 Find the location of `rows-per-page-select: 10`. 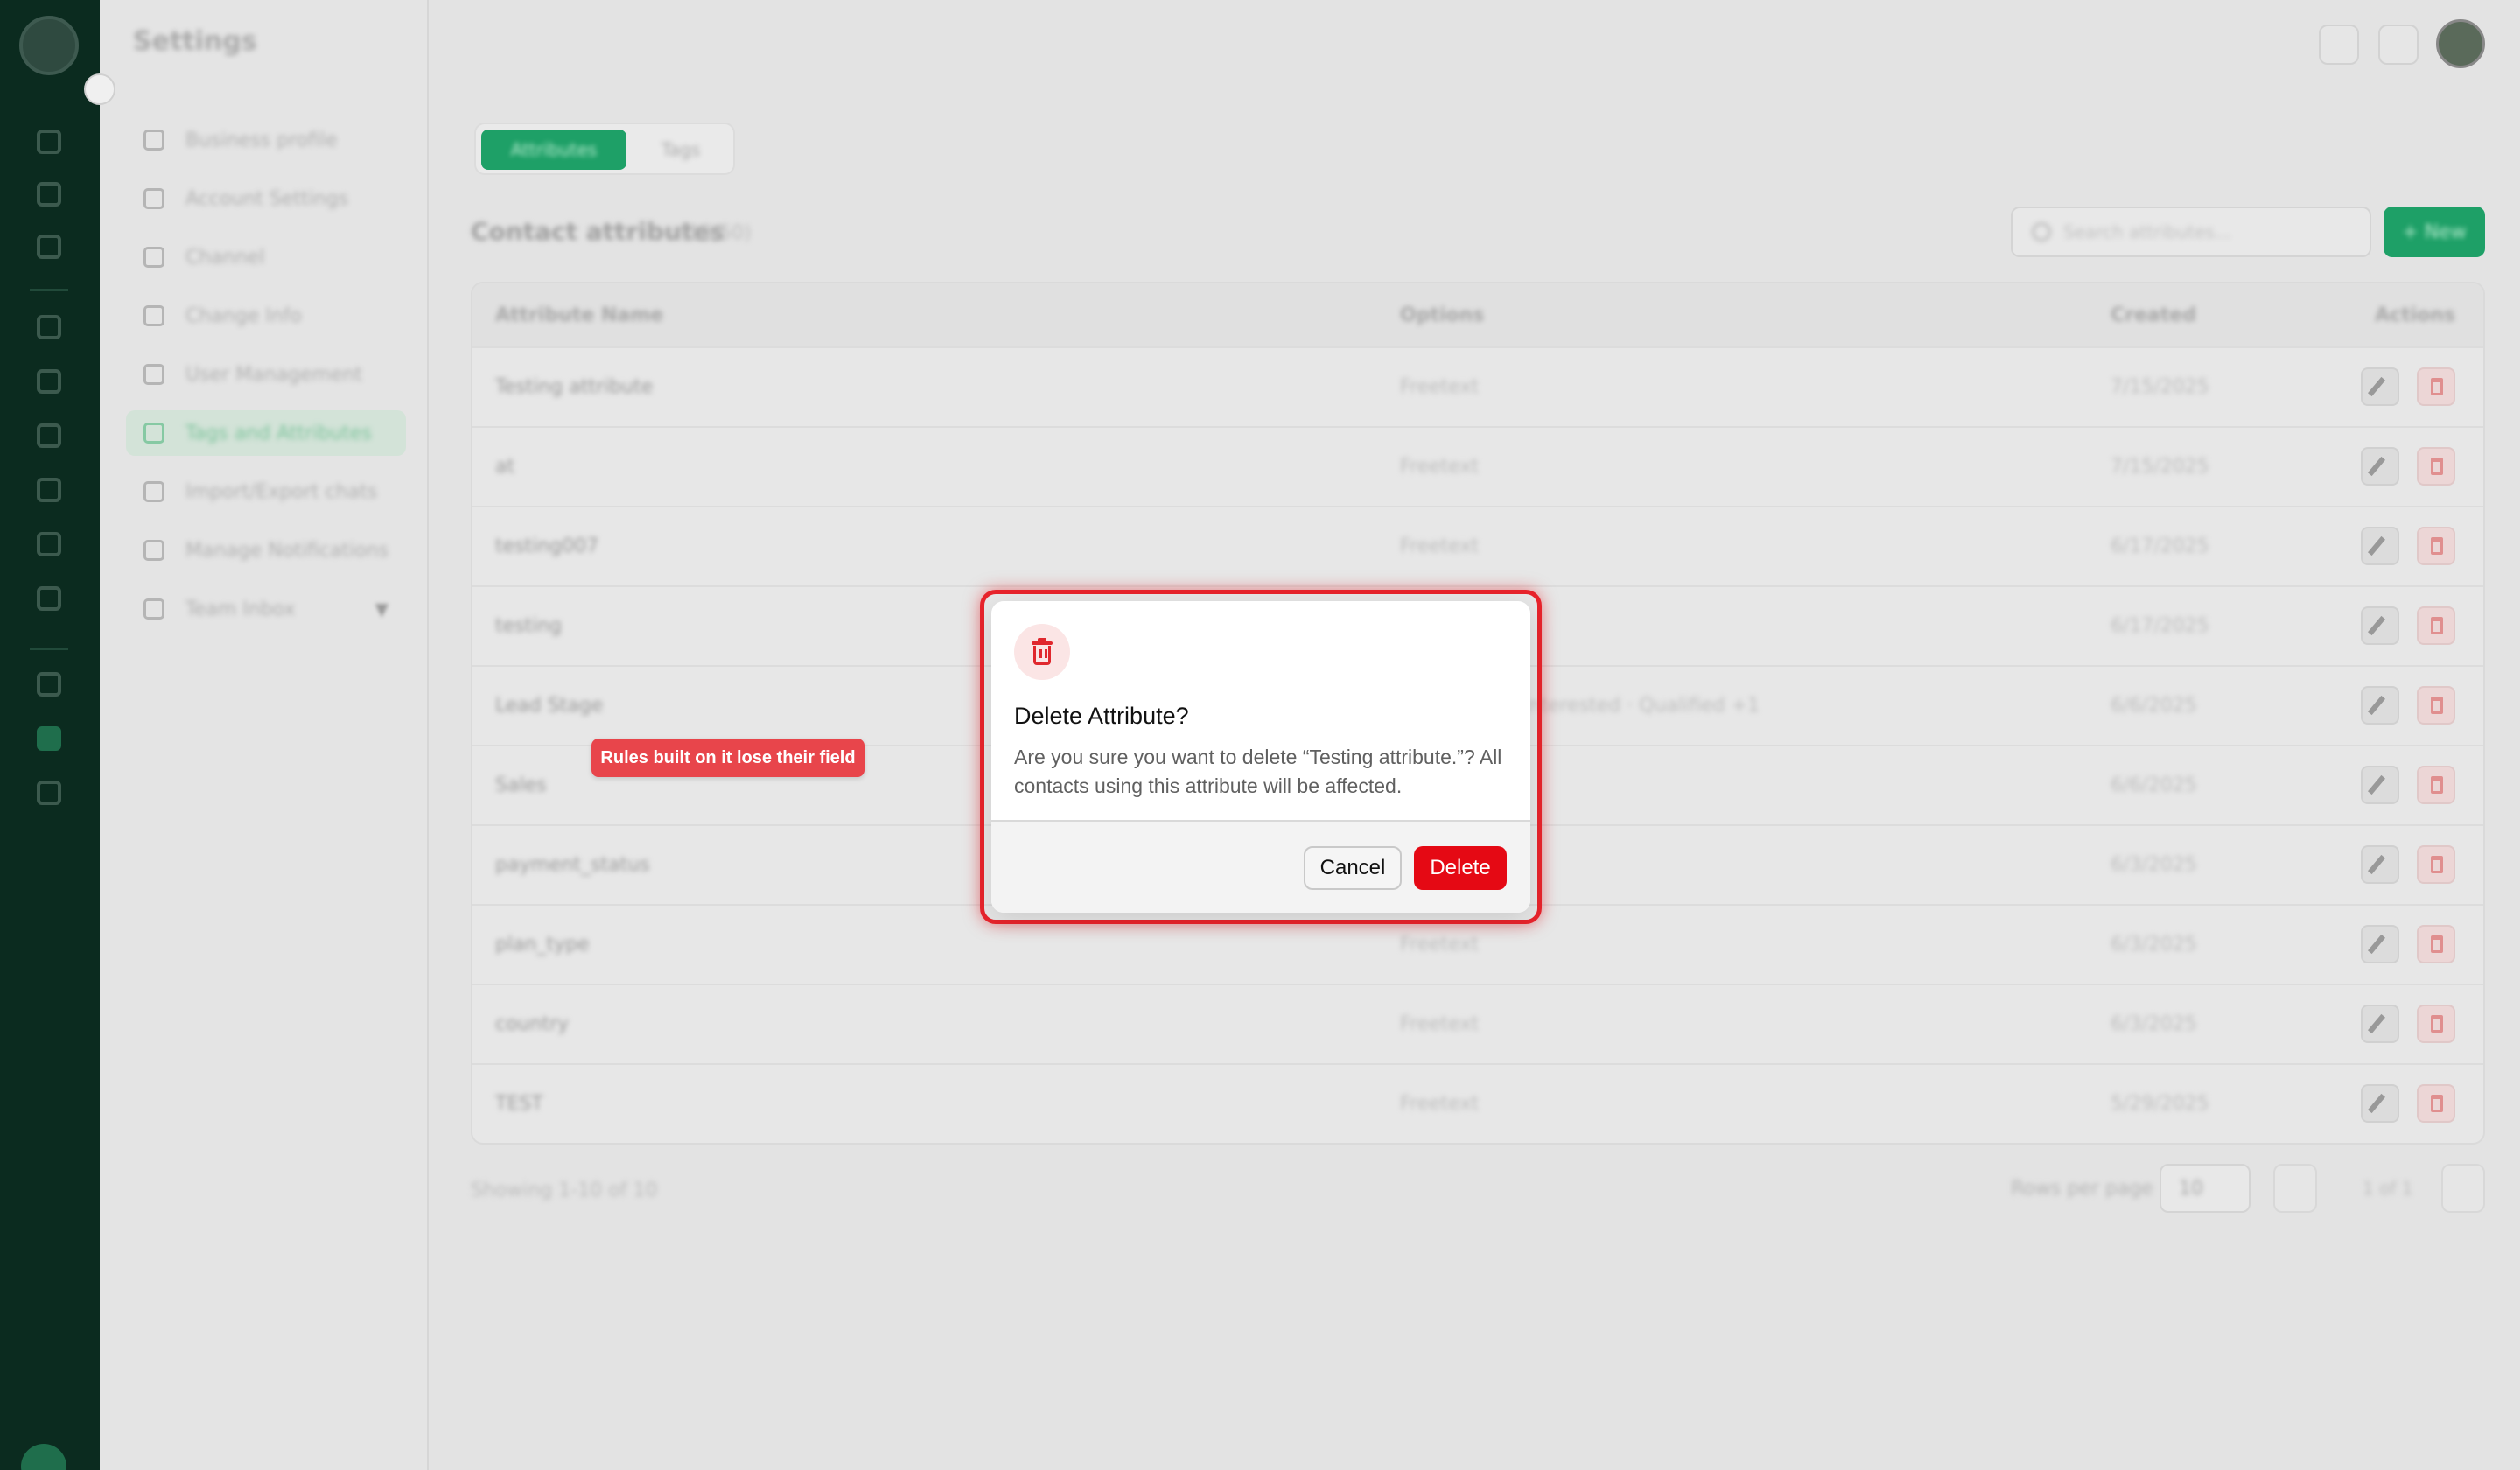

rows-per-page-select: 10 is located at coordinates (2205, 1188).